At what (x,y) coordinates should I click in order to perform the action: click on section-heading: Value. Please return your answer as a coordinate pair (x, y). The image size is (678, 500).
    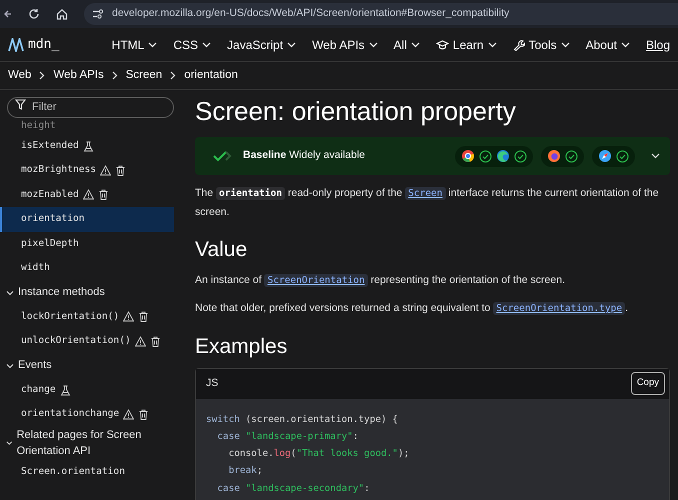
    Looking at the image, I should click on (221, 249).